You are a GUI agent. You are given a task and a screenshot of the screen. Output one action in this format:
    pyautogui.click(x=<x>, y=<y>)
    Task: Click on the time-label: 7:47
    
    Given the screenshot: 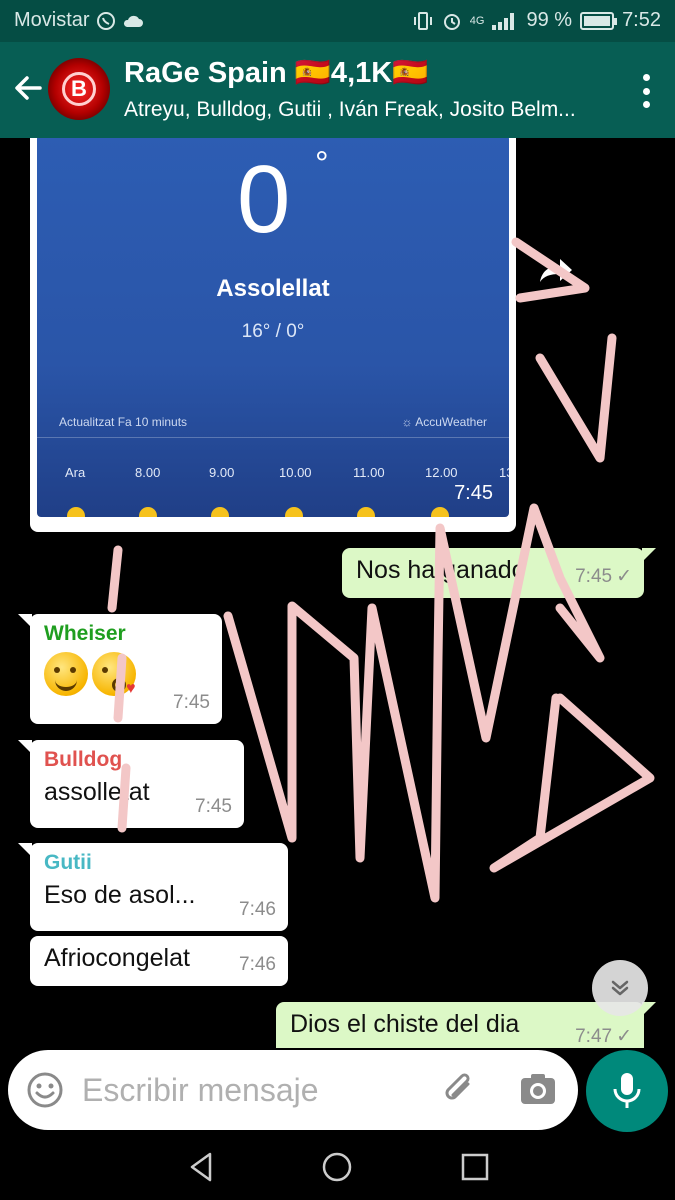 What is the action you would take?
    pyautogui.click(x=594, y=1036)
    